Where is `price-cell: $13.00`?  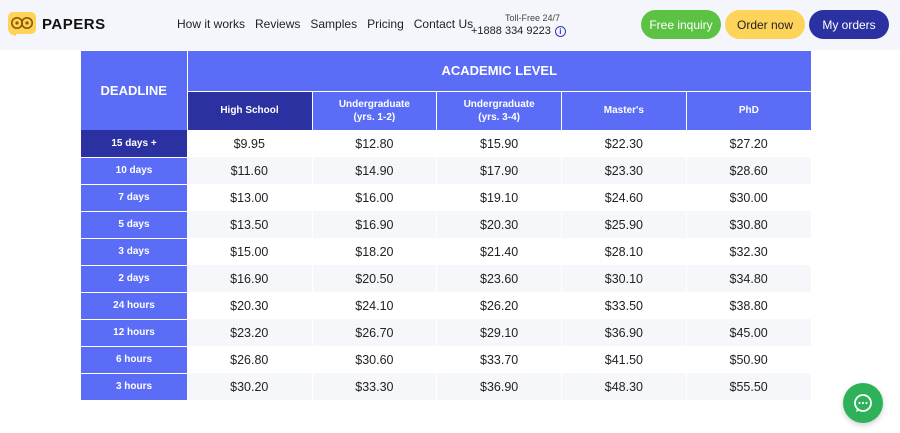
price-cell: $13.00 is located at coordinates (250, 197).